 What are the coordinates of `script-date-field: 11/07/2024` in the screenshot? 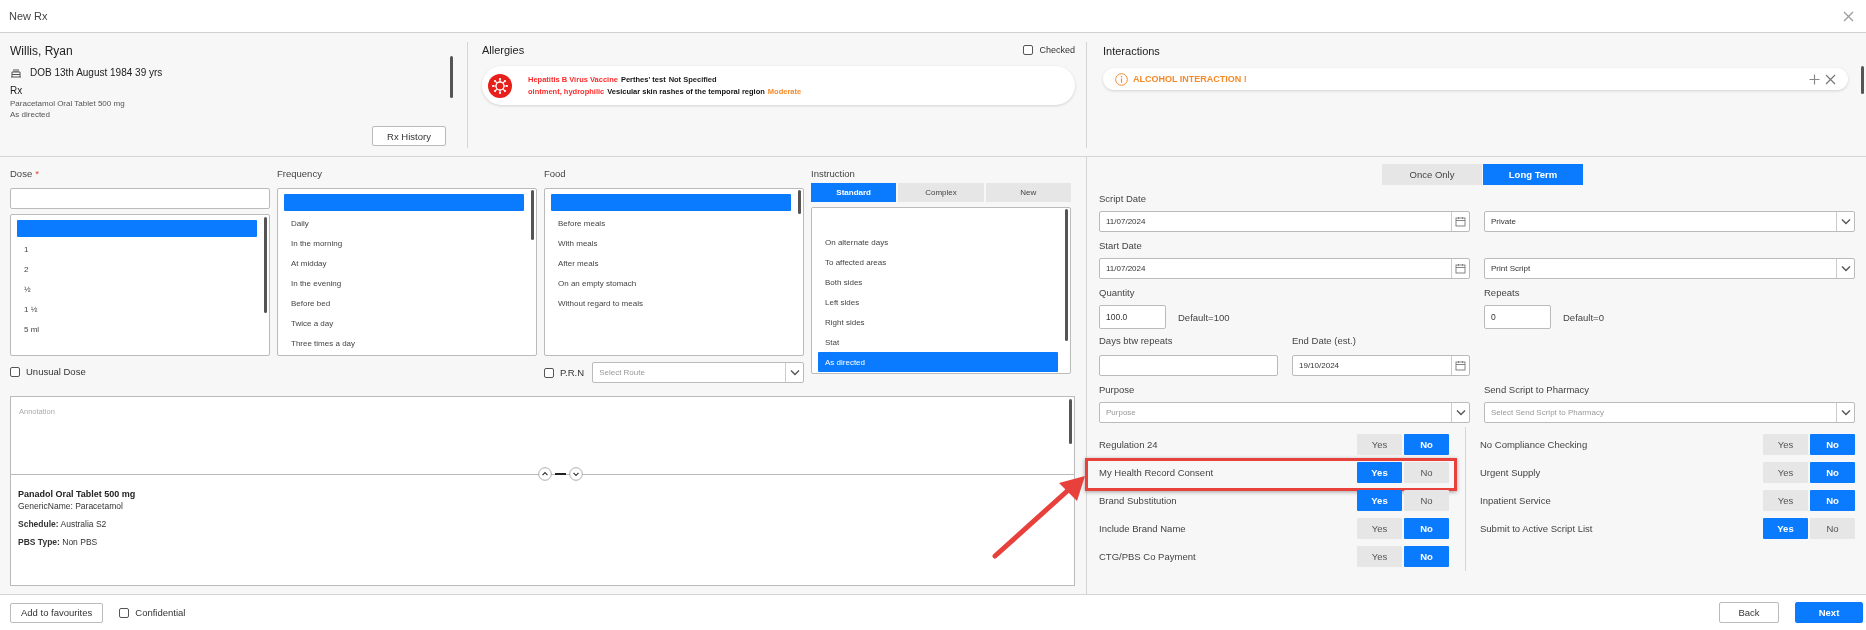 It's located at (1284, 221).